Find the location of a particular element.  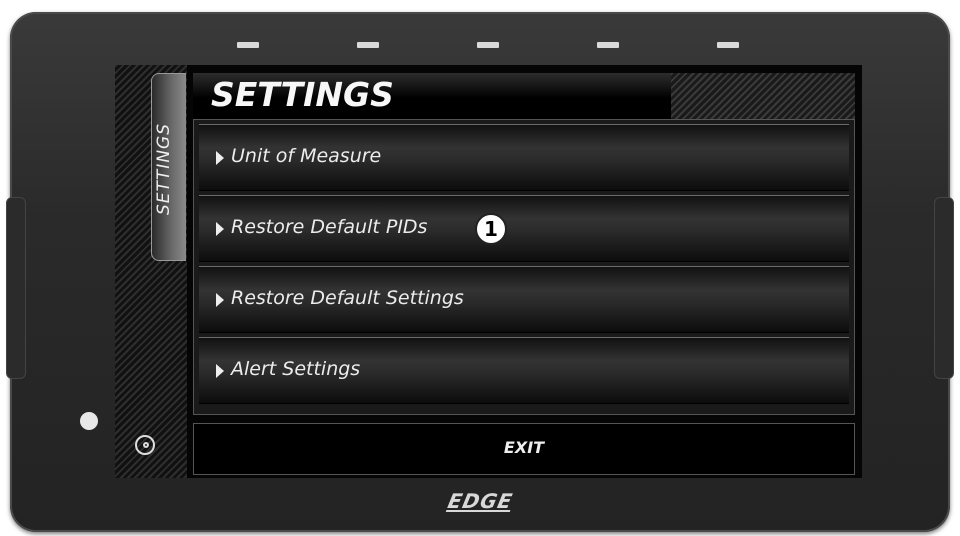

side-tab-label: SETTINGS is located at coordinates (164, 169).